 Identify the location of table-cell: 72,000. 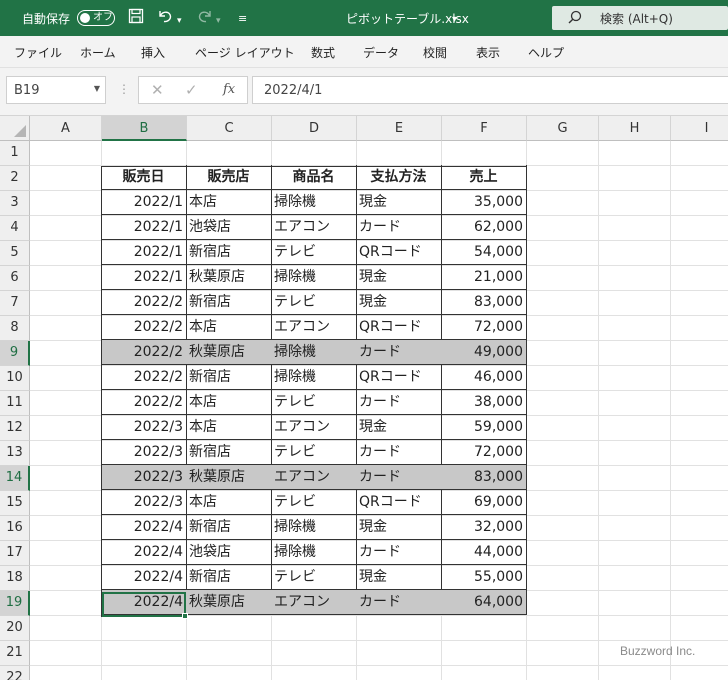
(484, 452).